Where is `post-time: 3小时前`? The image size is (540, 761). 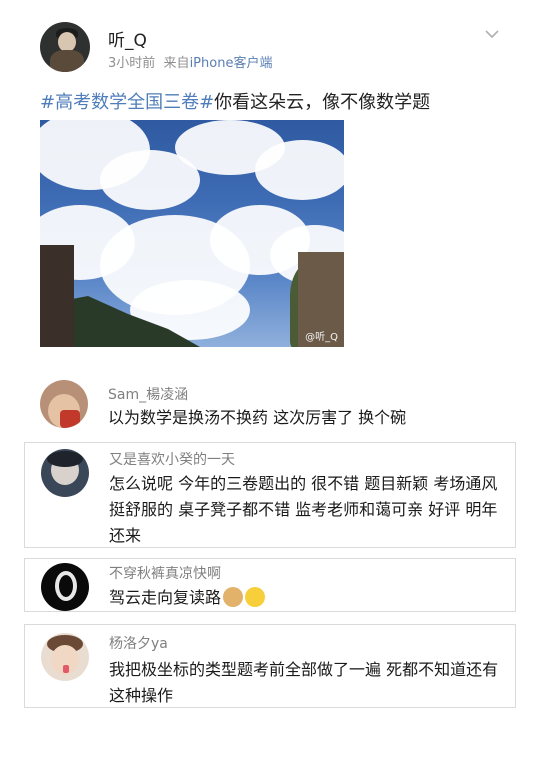 post-time: 3小时前 is located at coordinates (132, 63).